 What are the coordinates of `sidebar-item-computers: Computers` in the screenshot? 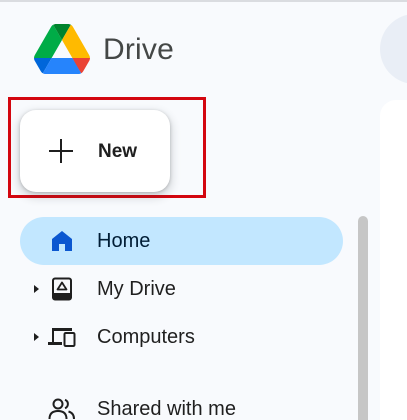 It's located at (181, 337).